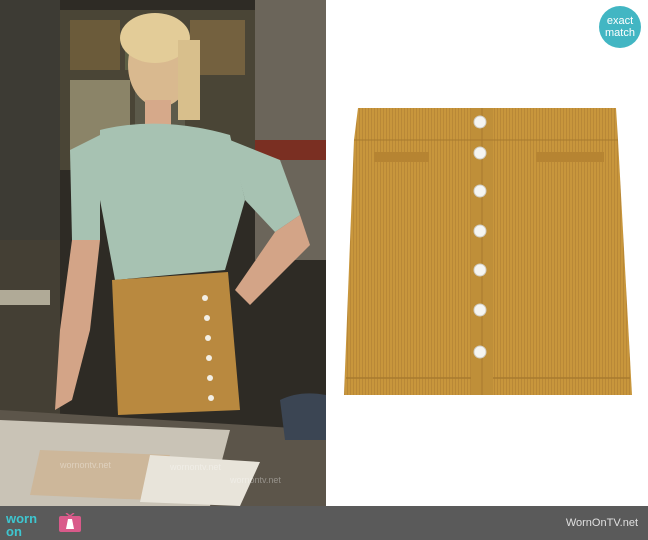 The width and height of the screenshot is (648, 540). I want to click on site-url: WornOnTV.net, so click(602, 523).